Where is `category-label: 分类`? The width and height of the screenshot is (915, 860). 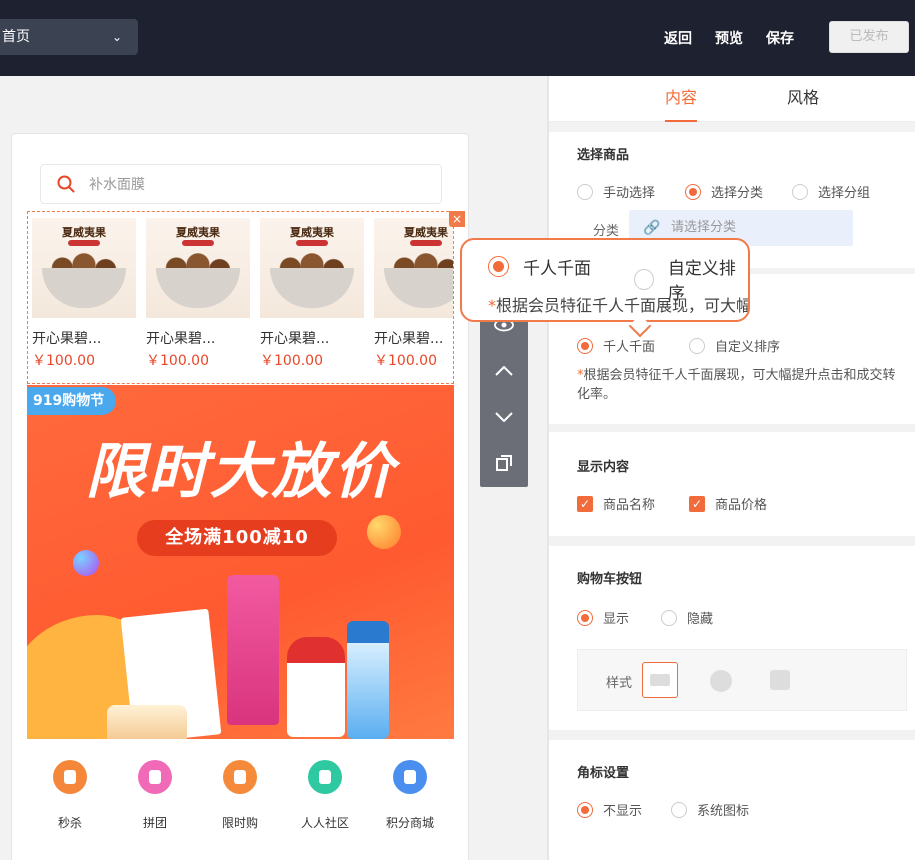 category-label: 分类 is located at coordinates (606, 231).